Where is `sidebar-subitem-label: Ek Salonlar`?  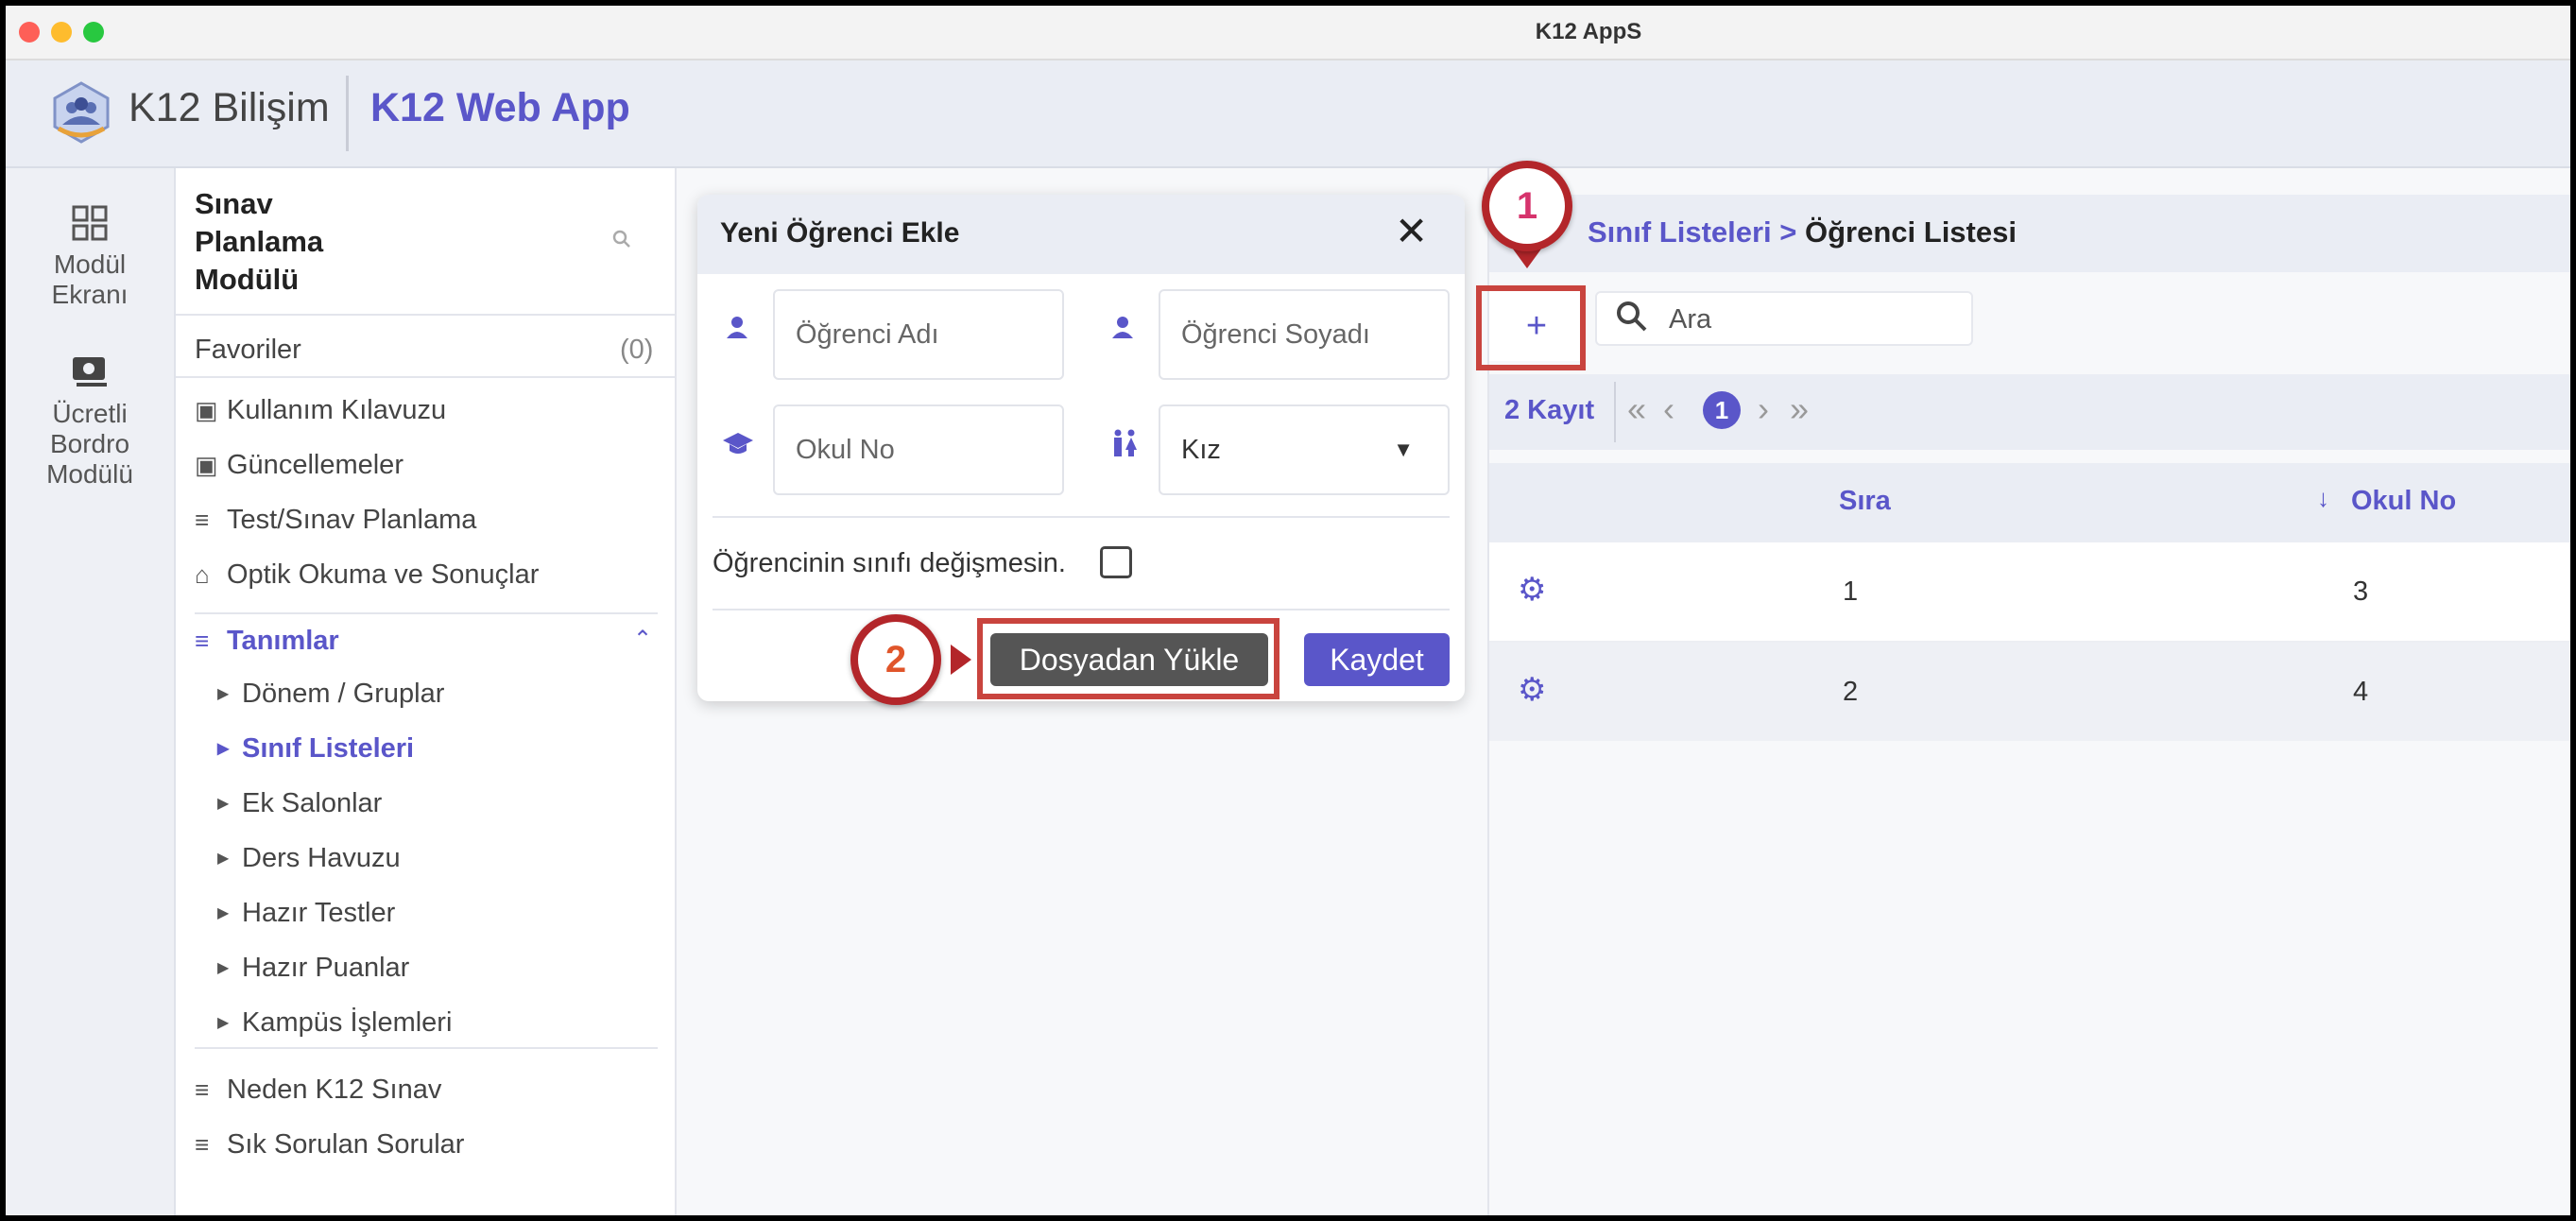
sidebar-subitem-label: Ek Salonlar is located at coordinates (312, 803).